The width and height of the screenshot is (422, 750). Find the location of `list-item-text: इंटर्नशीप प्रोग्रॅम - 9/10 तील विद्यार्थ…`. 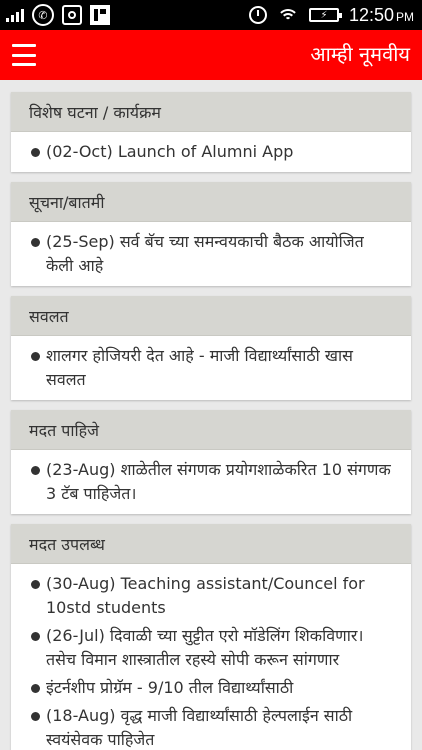

list-item-text: इंटर्नशीप प्रोग्रॅम - 9/10 तील विद्यार्थ… is located at coordinates (170, 687).